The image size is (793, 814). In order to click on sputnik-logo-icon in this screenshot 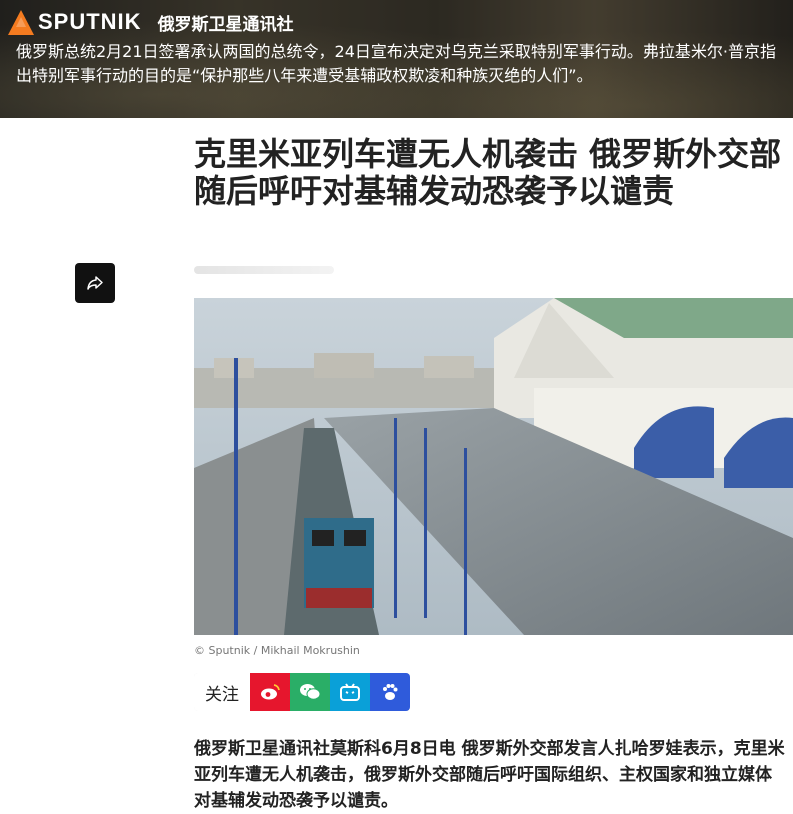, I will do `click(21, 22)`.